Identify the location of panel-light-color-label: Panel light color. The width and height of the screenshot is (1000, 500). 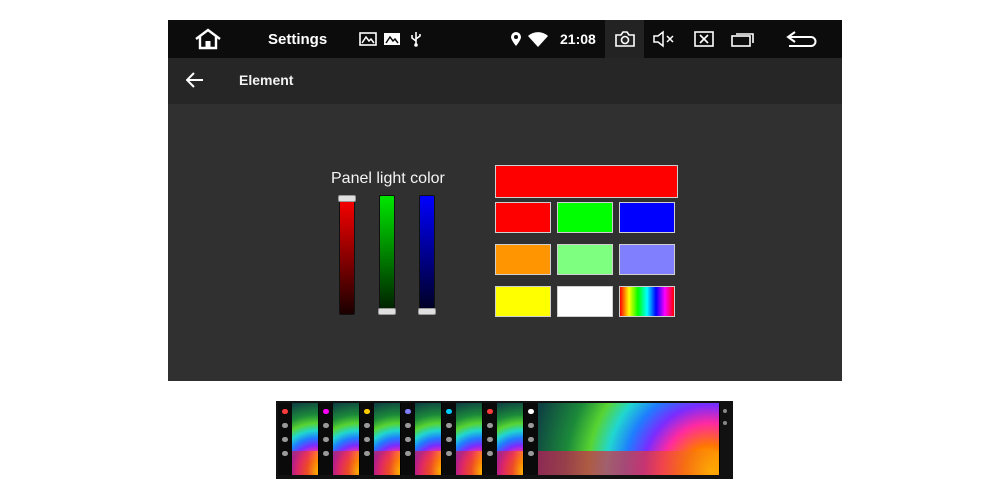
(388, 178).